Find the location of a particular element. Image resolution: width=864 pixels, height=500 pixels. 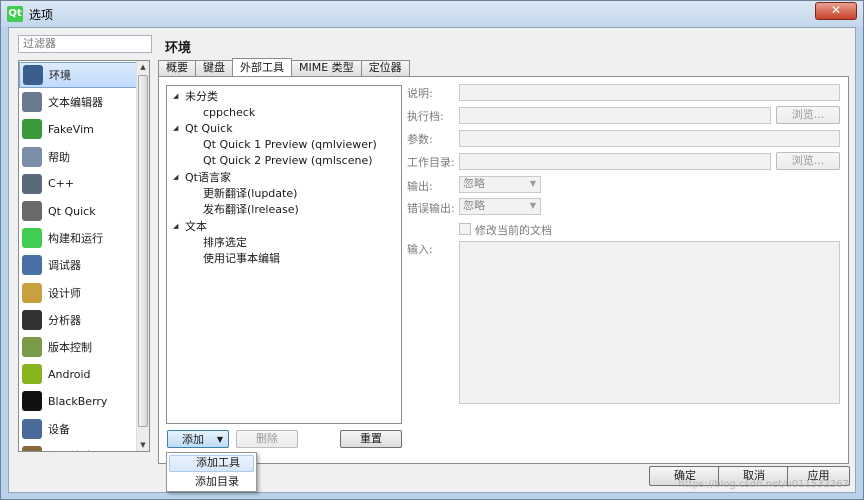

tree-item: 排序选定 is located at coordinates (225, 242).